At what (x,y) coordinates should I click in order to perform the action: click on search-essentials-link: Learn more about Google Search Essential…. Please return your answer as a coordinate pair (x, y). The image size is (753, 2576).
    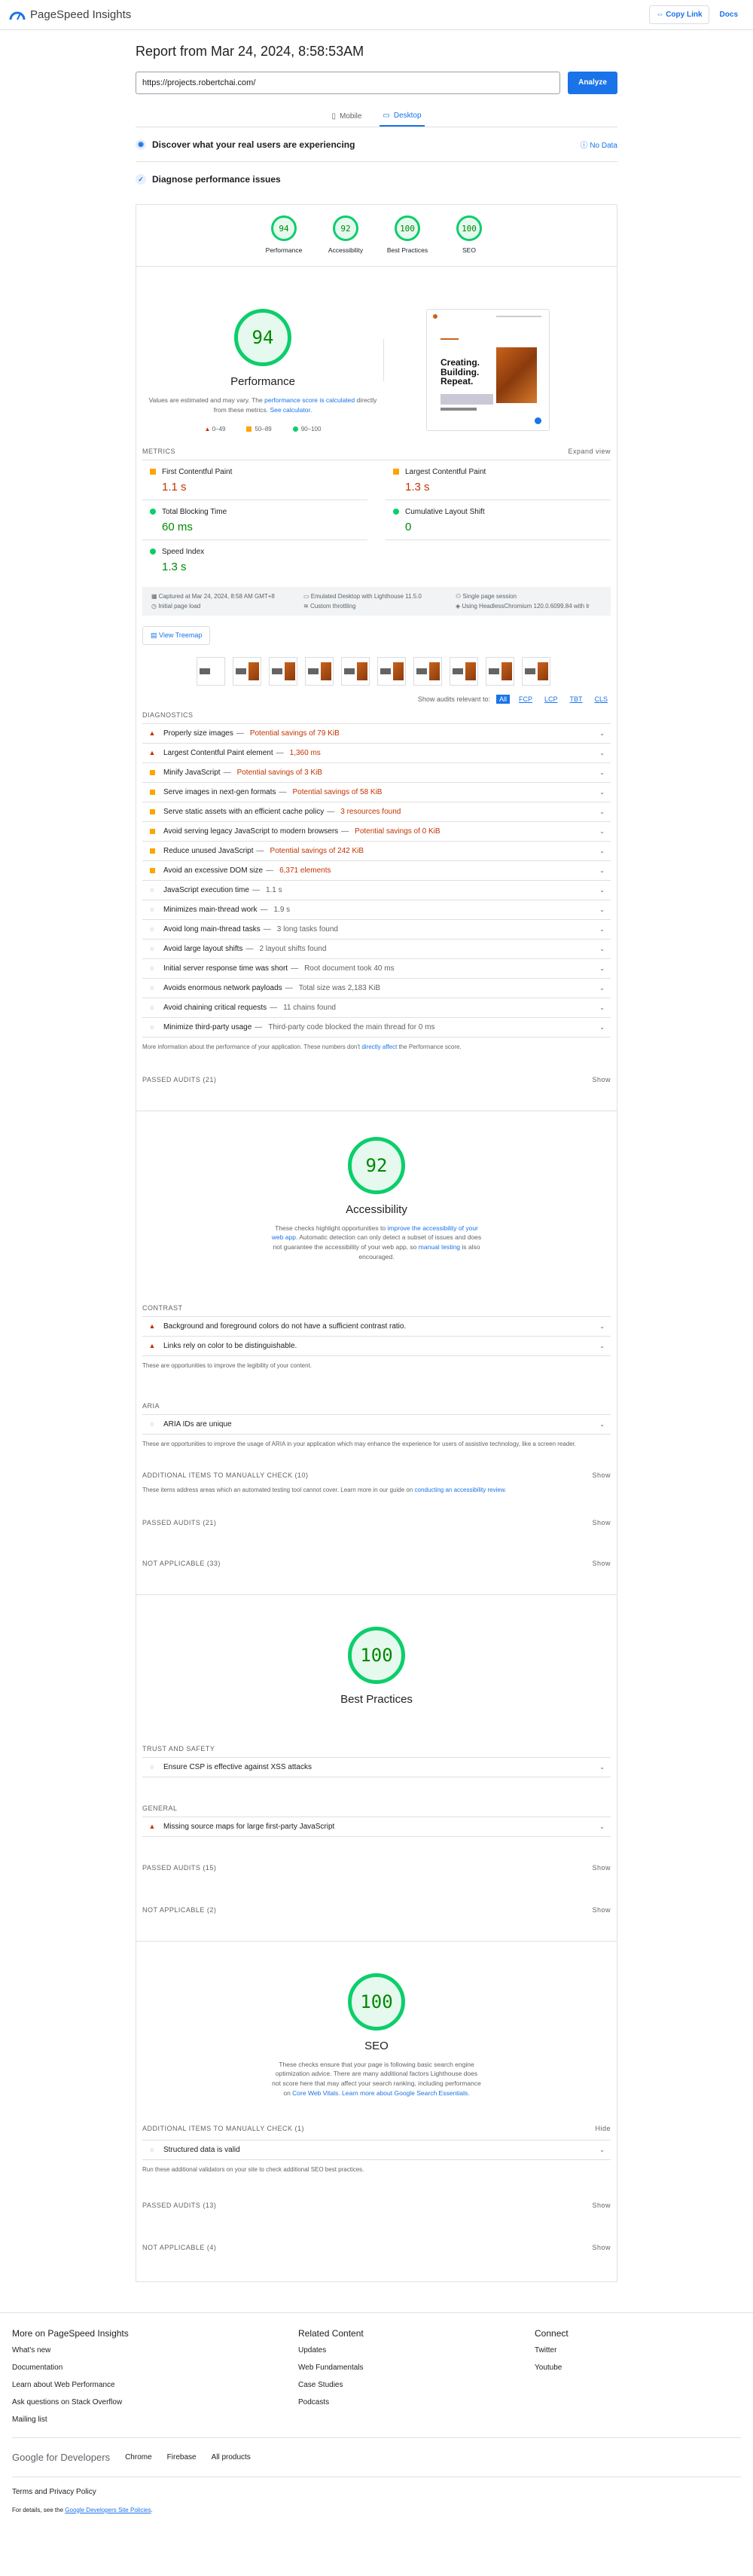
    Looking at the image, I should click on (405, 2093).